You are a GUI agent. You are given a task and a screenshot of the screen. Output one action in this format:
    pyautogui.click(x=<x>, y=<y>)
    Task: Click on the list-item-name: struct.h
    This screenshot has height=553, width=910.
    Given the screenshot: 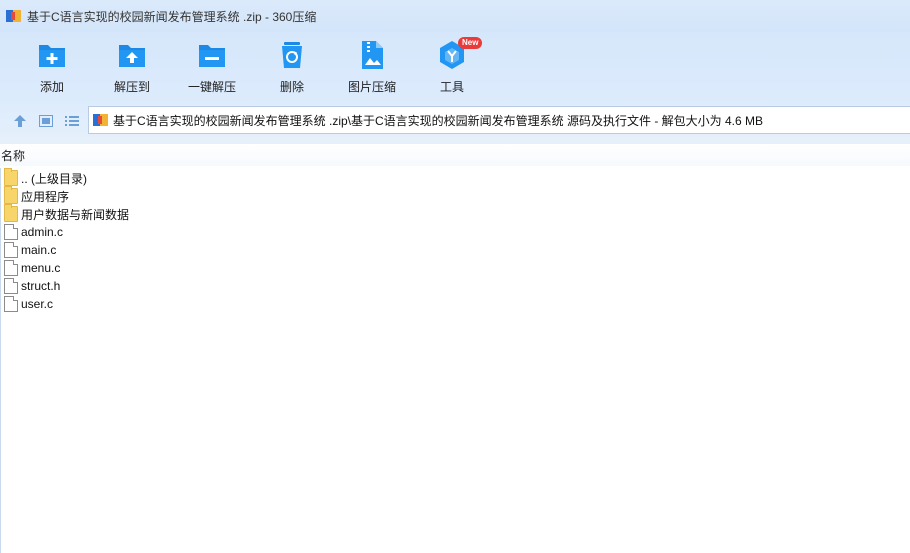 What is the action you would take?
    pyautogui.click(x=41, y=286)
    